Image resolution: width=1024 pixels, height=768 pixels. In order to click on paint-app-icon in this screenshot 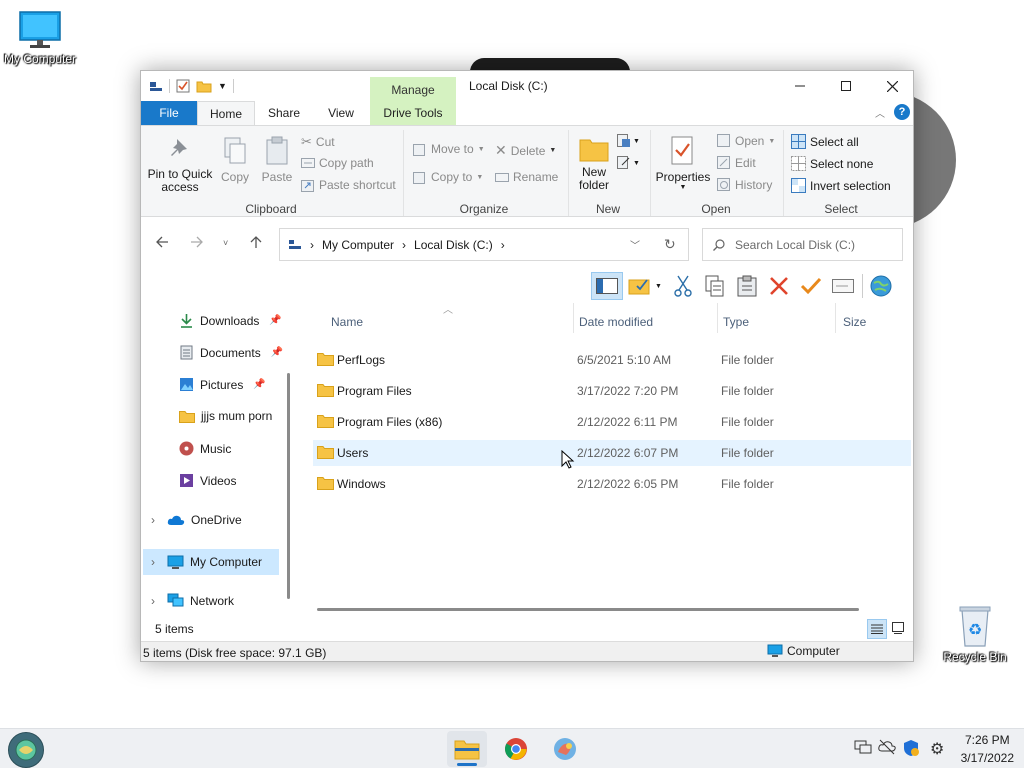, I will do `click(565, 749)`.